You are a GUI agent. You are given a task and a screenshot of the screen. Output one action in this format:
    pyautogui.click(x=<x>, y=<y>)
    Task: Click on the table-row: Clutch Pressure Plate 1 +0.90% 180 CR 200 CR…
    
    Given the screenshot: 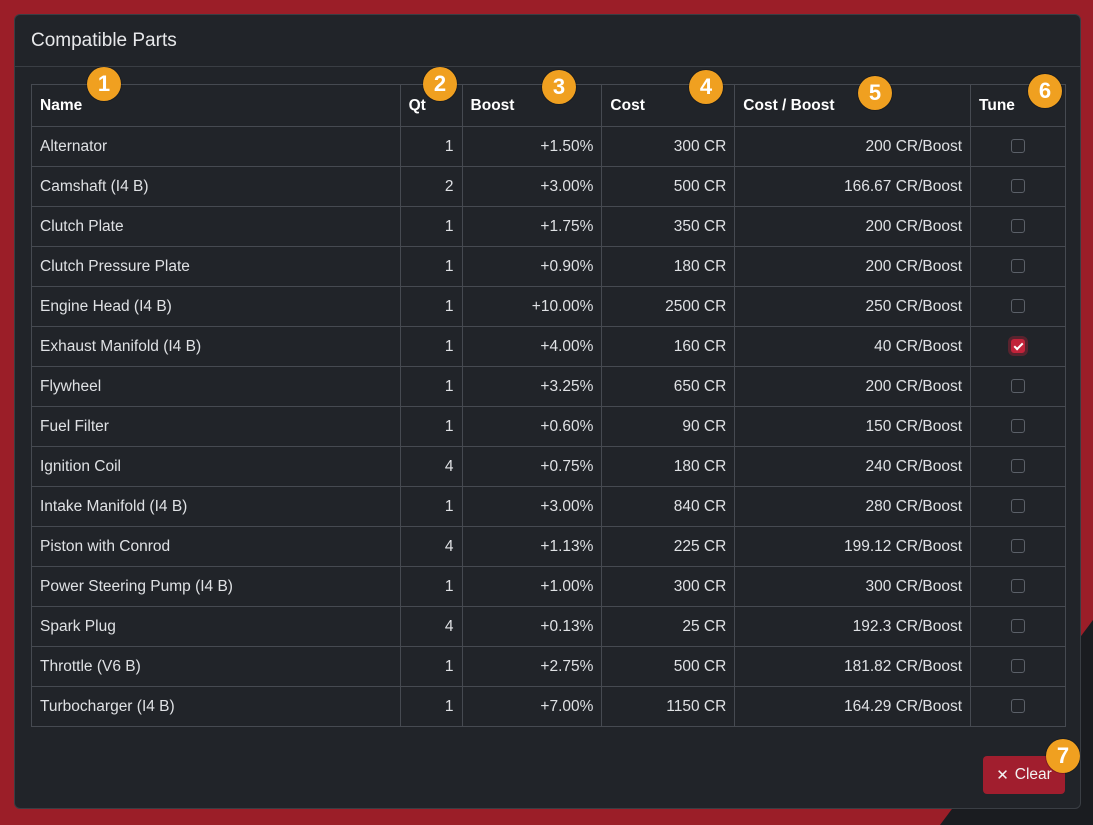 What is the action you would take?
    pyautogui.click(x=548, y=266)
    